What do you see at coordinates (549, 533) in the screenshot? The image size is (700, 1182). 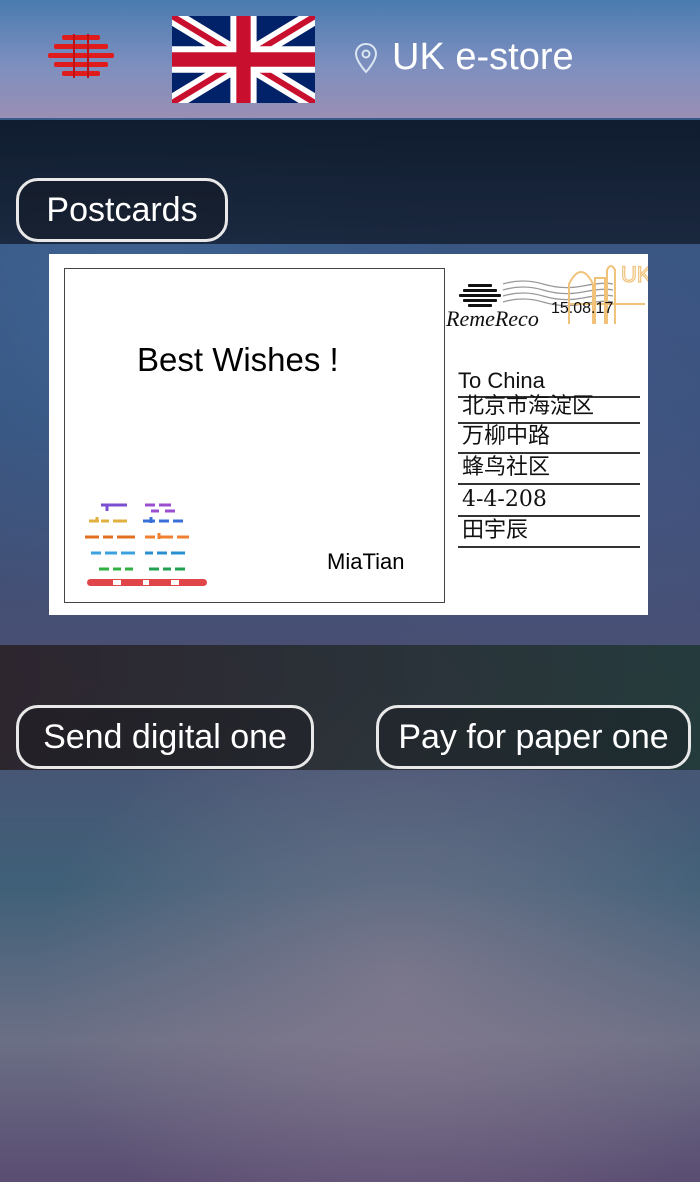 I see `address-line-6: 田宇辰` at bounding box center [549, 533].